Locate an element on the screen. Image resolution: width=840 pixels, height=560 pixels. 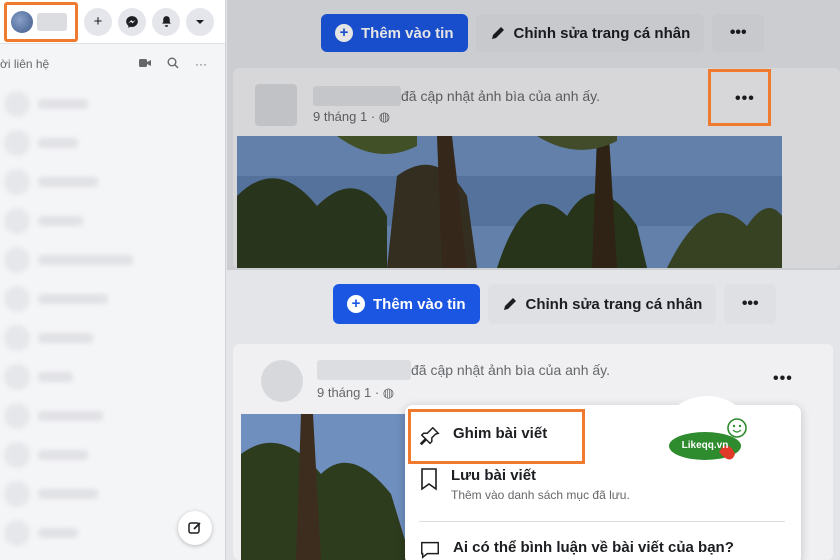
search-icon is located at coordinates (173, 64).